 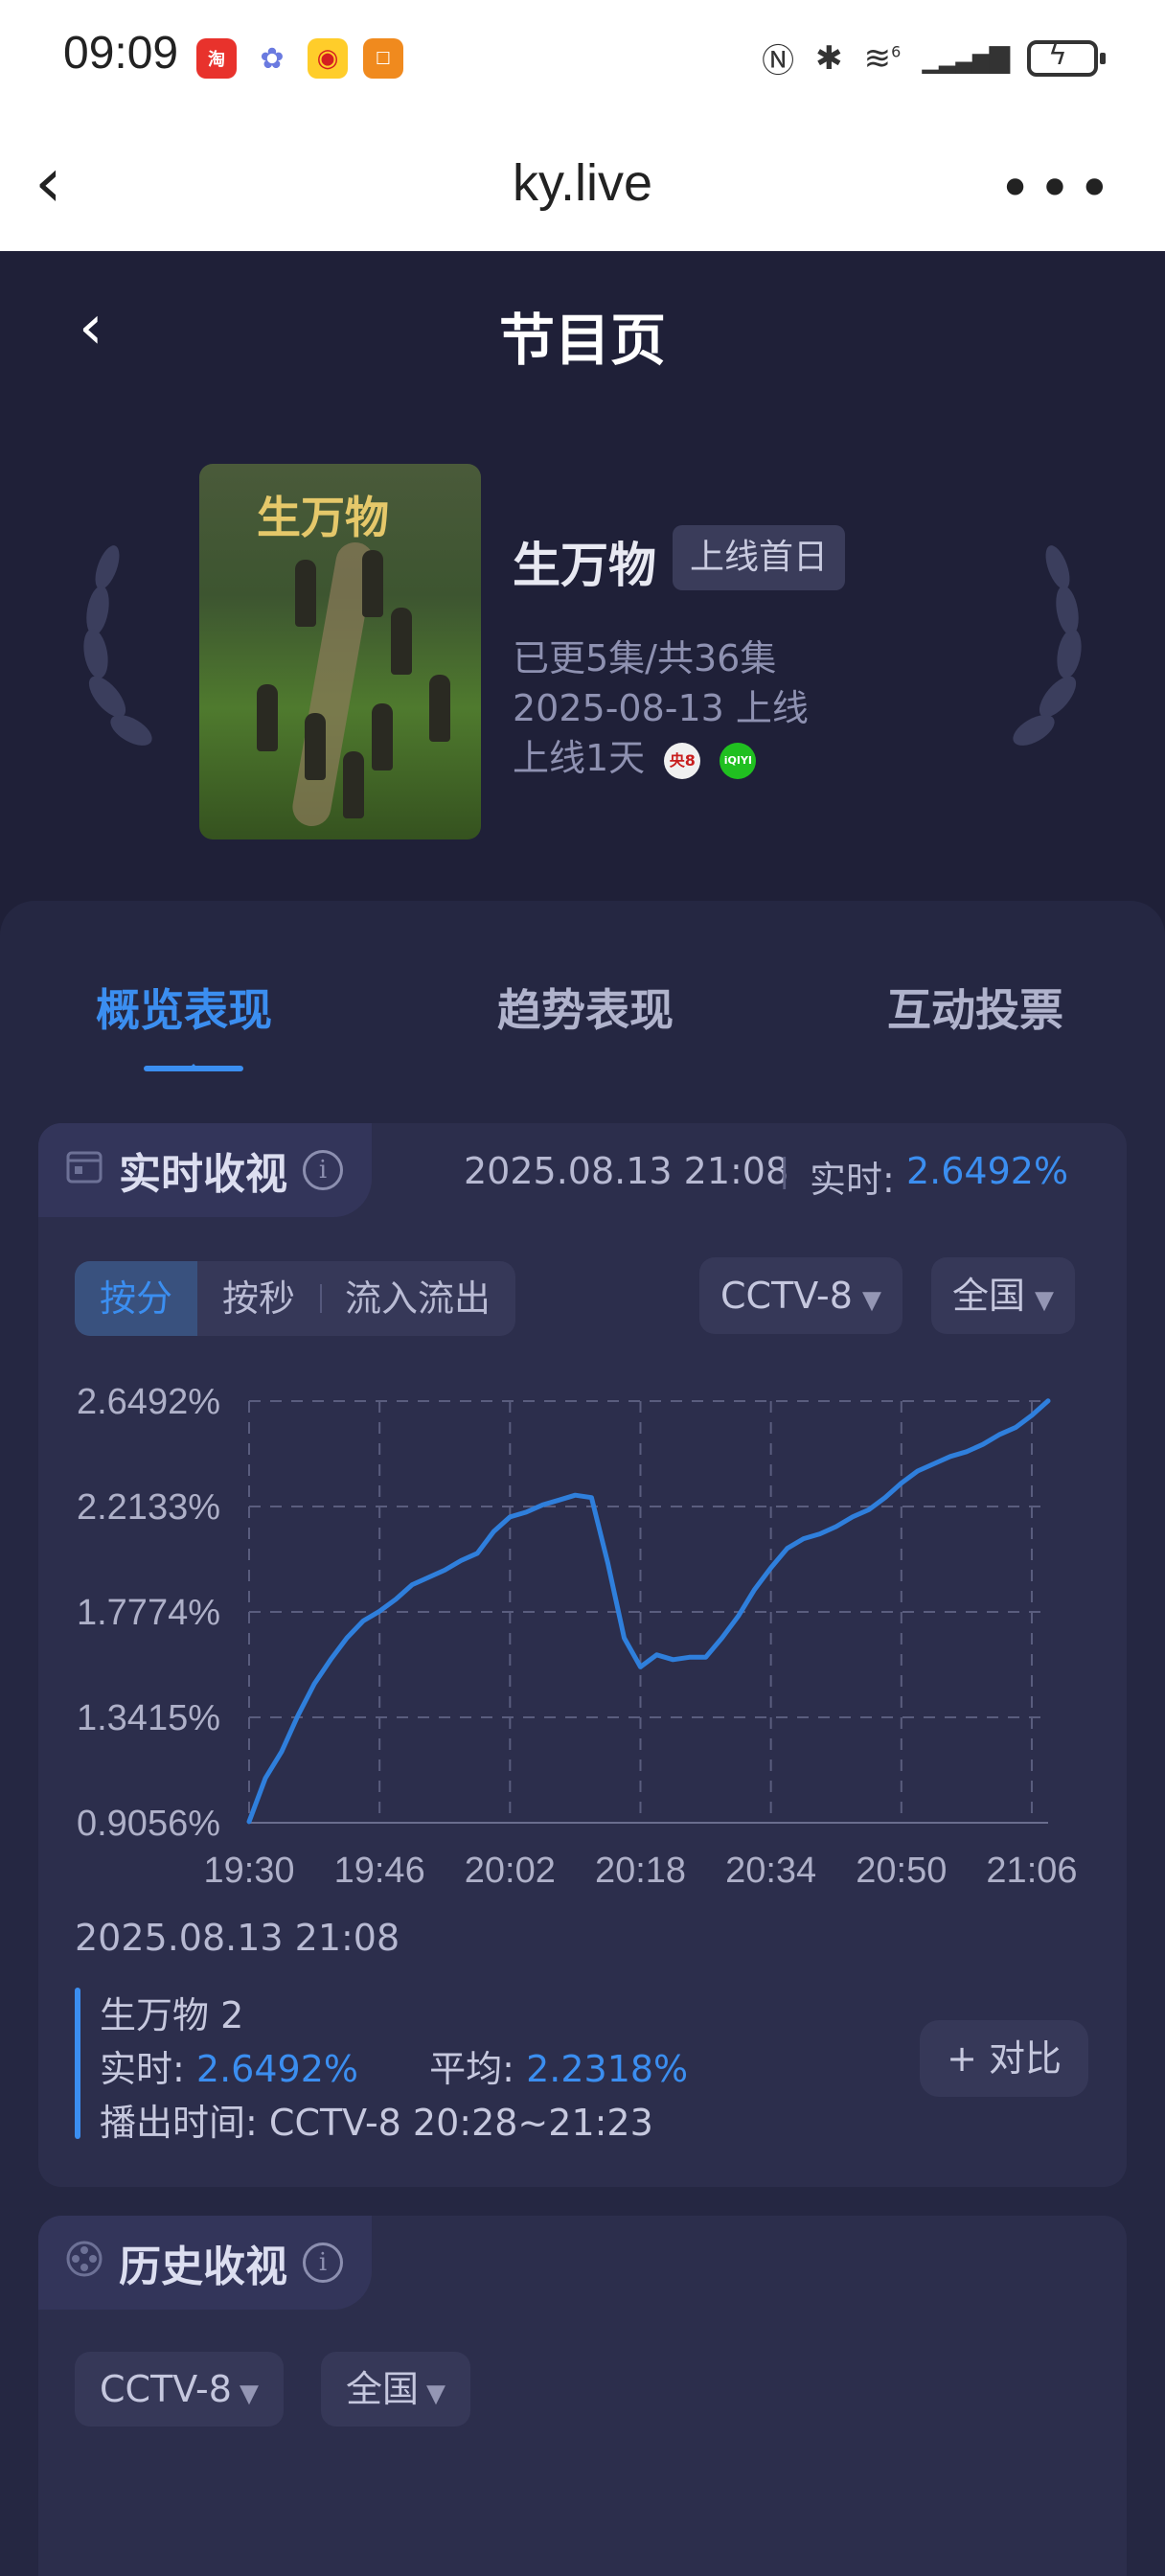 I want to click on compare-button: + 对比, so click(x=1004, y=2058).